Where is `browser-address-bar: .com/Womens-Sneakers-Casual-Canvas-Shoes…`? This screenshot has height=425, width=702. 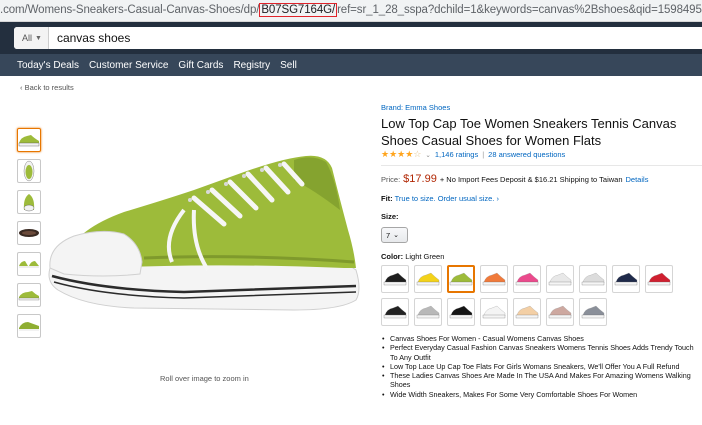 browser-address-bar: .com/Womens-Sneakers-Casual-Canvas-Shoes… is located at coordinates (351, 11).